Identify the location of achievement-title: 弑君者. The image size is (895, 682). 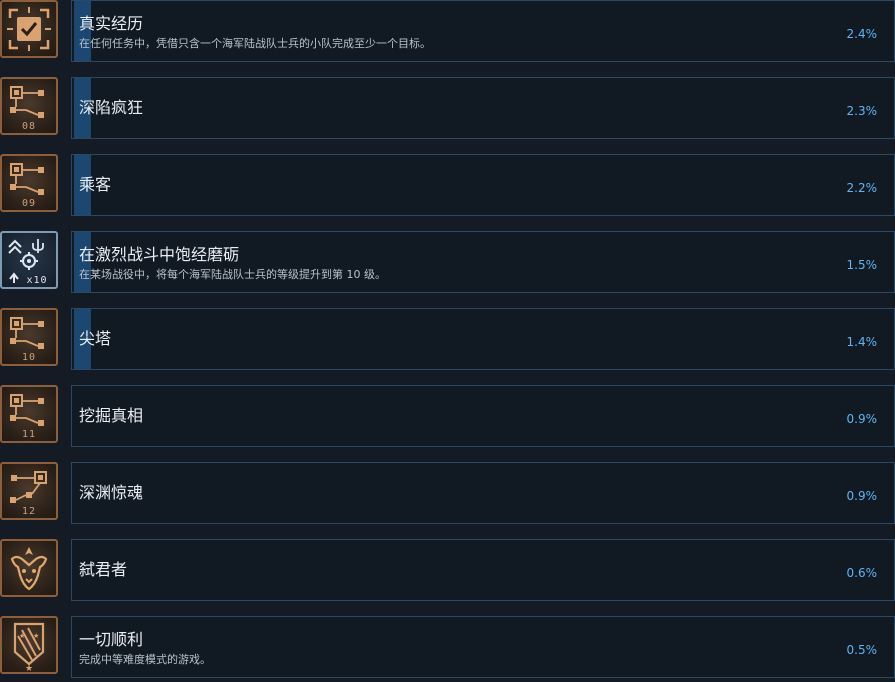
(103, 569).